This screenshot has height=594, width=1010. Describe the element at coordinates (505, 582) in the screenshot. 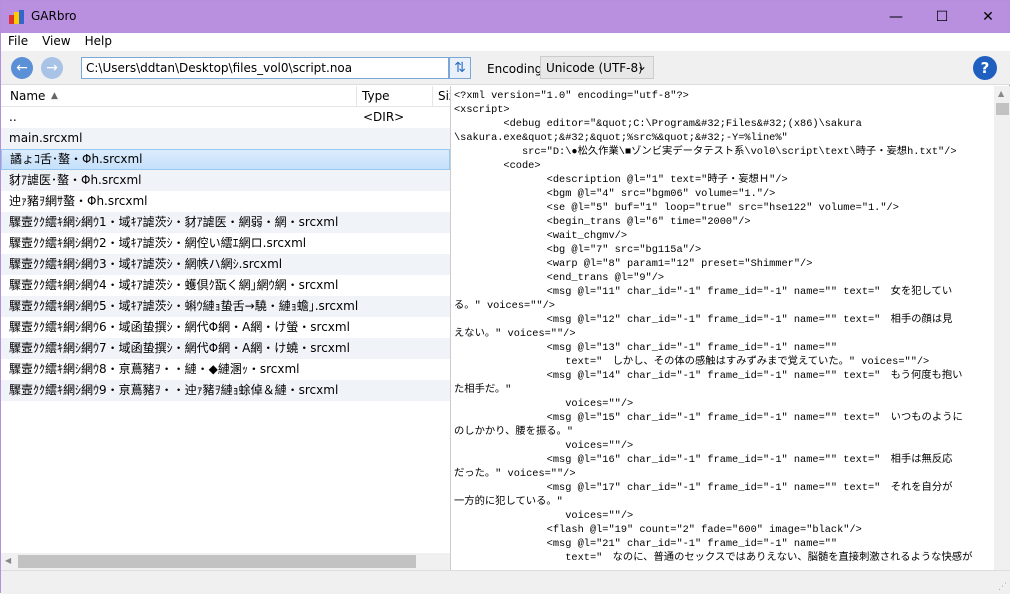

I see `status-bar: ⋰` at that location.